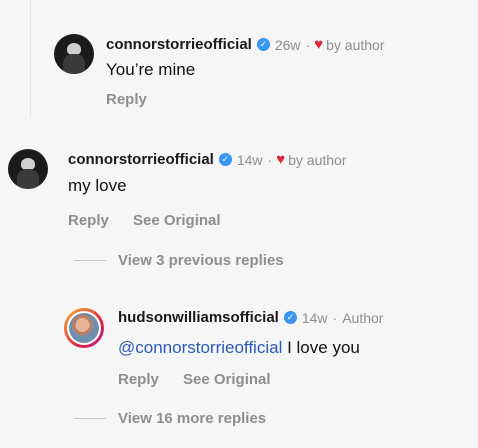 This screenshot has width=478, height=448. What do you see at coordinates (97, 185) in the screenshot?
I see `comment-text: my love` at bounding box center [97, 185].